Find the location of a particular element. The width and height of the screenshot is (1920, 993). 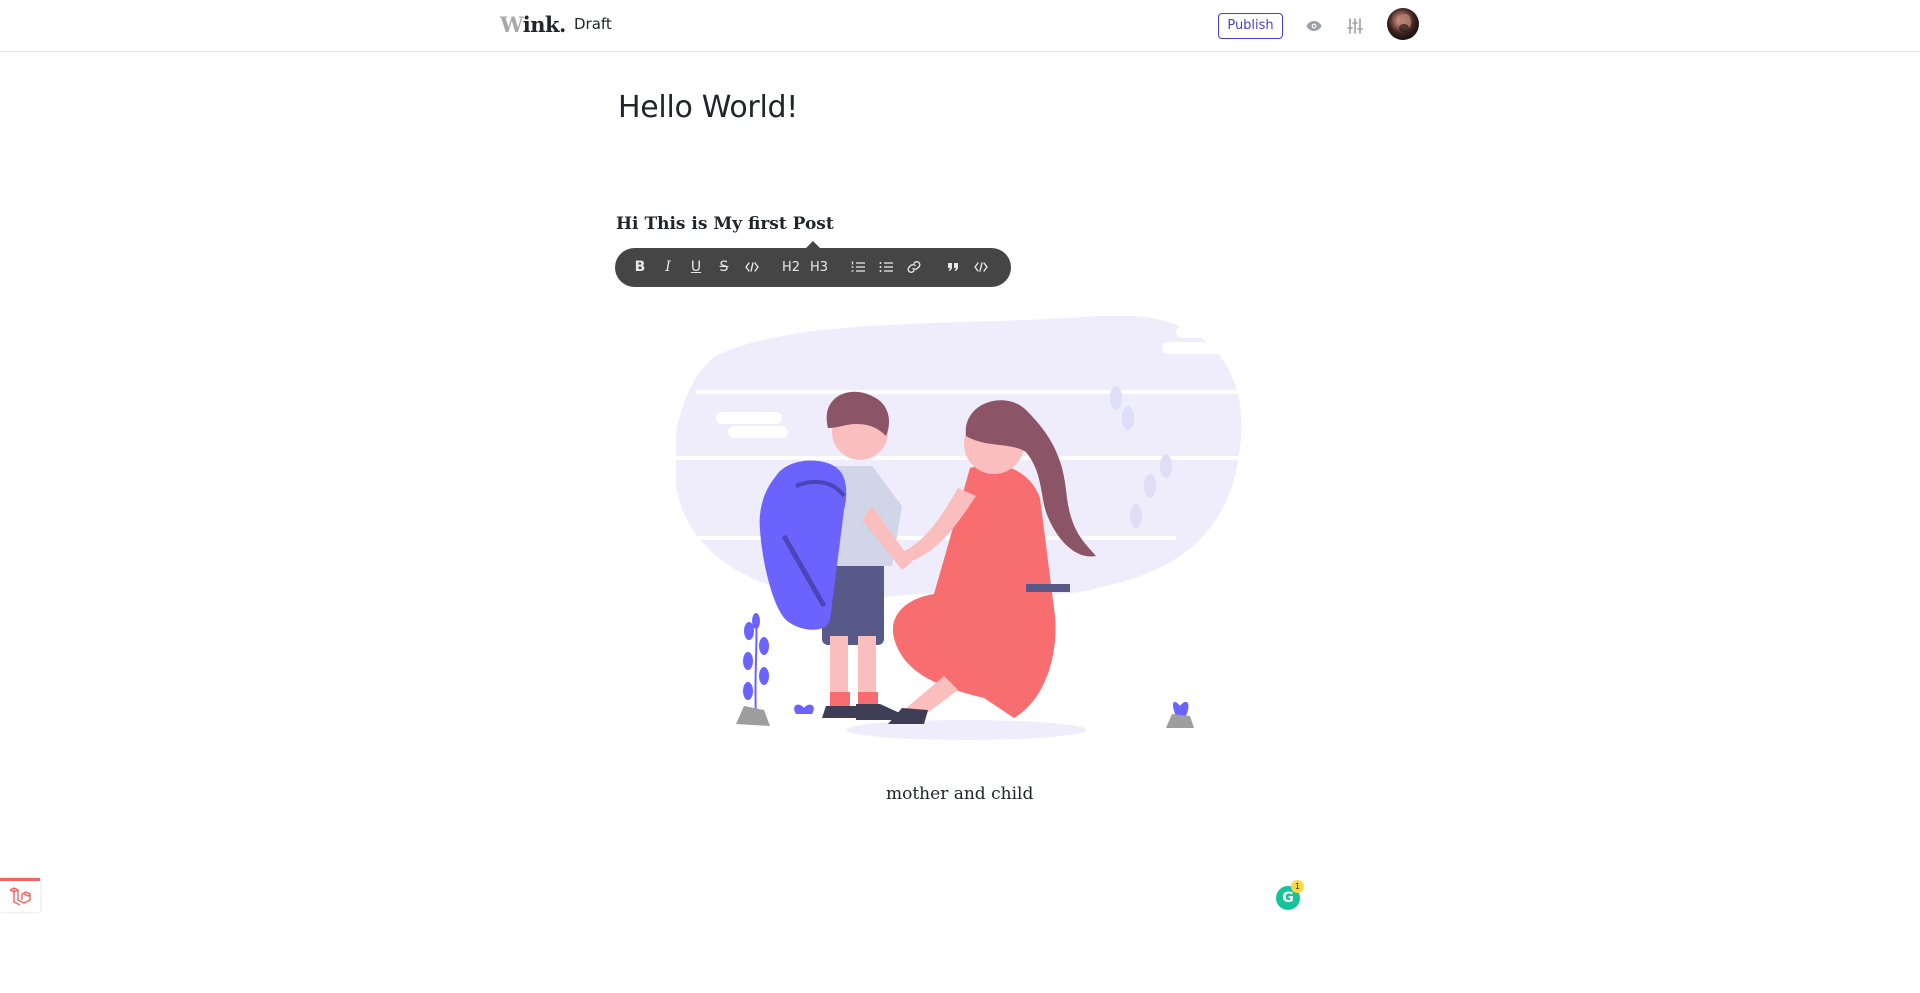

strikethrough-button: S is located at coordinates (724, 267).